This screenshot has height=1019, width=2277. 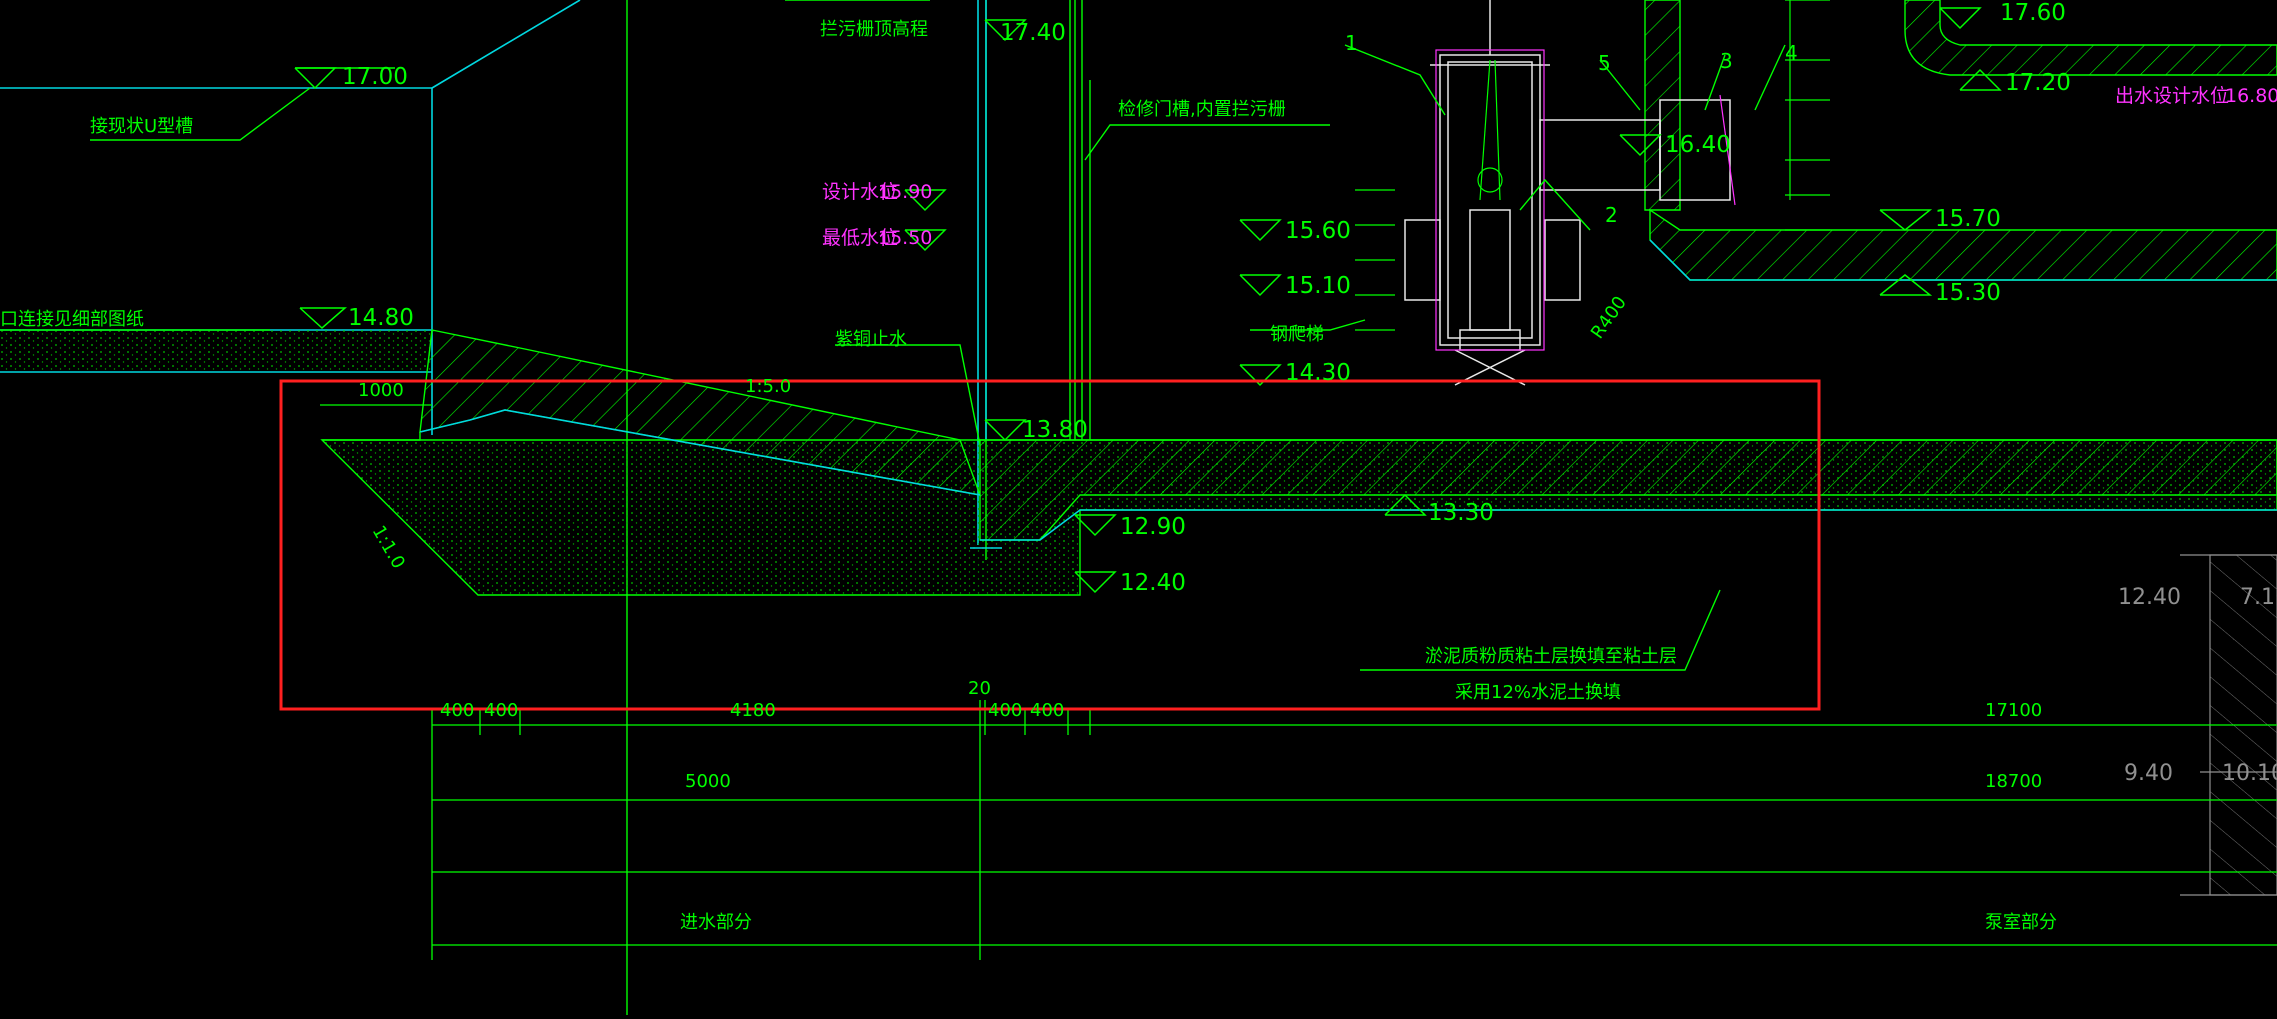 I want to click on waterstop-label: 紫铜止水, so click(x=871, y=339).